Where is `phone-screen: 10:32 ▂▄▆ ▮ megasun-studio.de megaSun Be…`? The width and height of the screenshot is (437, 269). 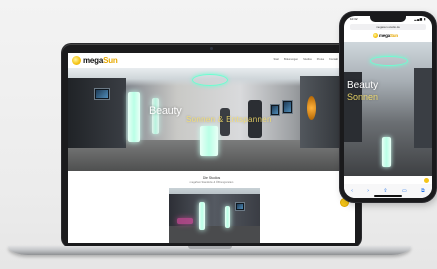 phone-screen: 10:32 ▂▄▆ ▮ megasun-studio.de megaSun Be… is located at coordinates (388, 107).